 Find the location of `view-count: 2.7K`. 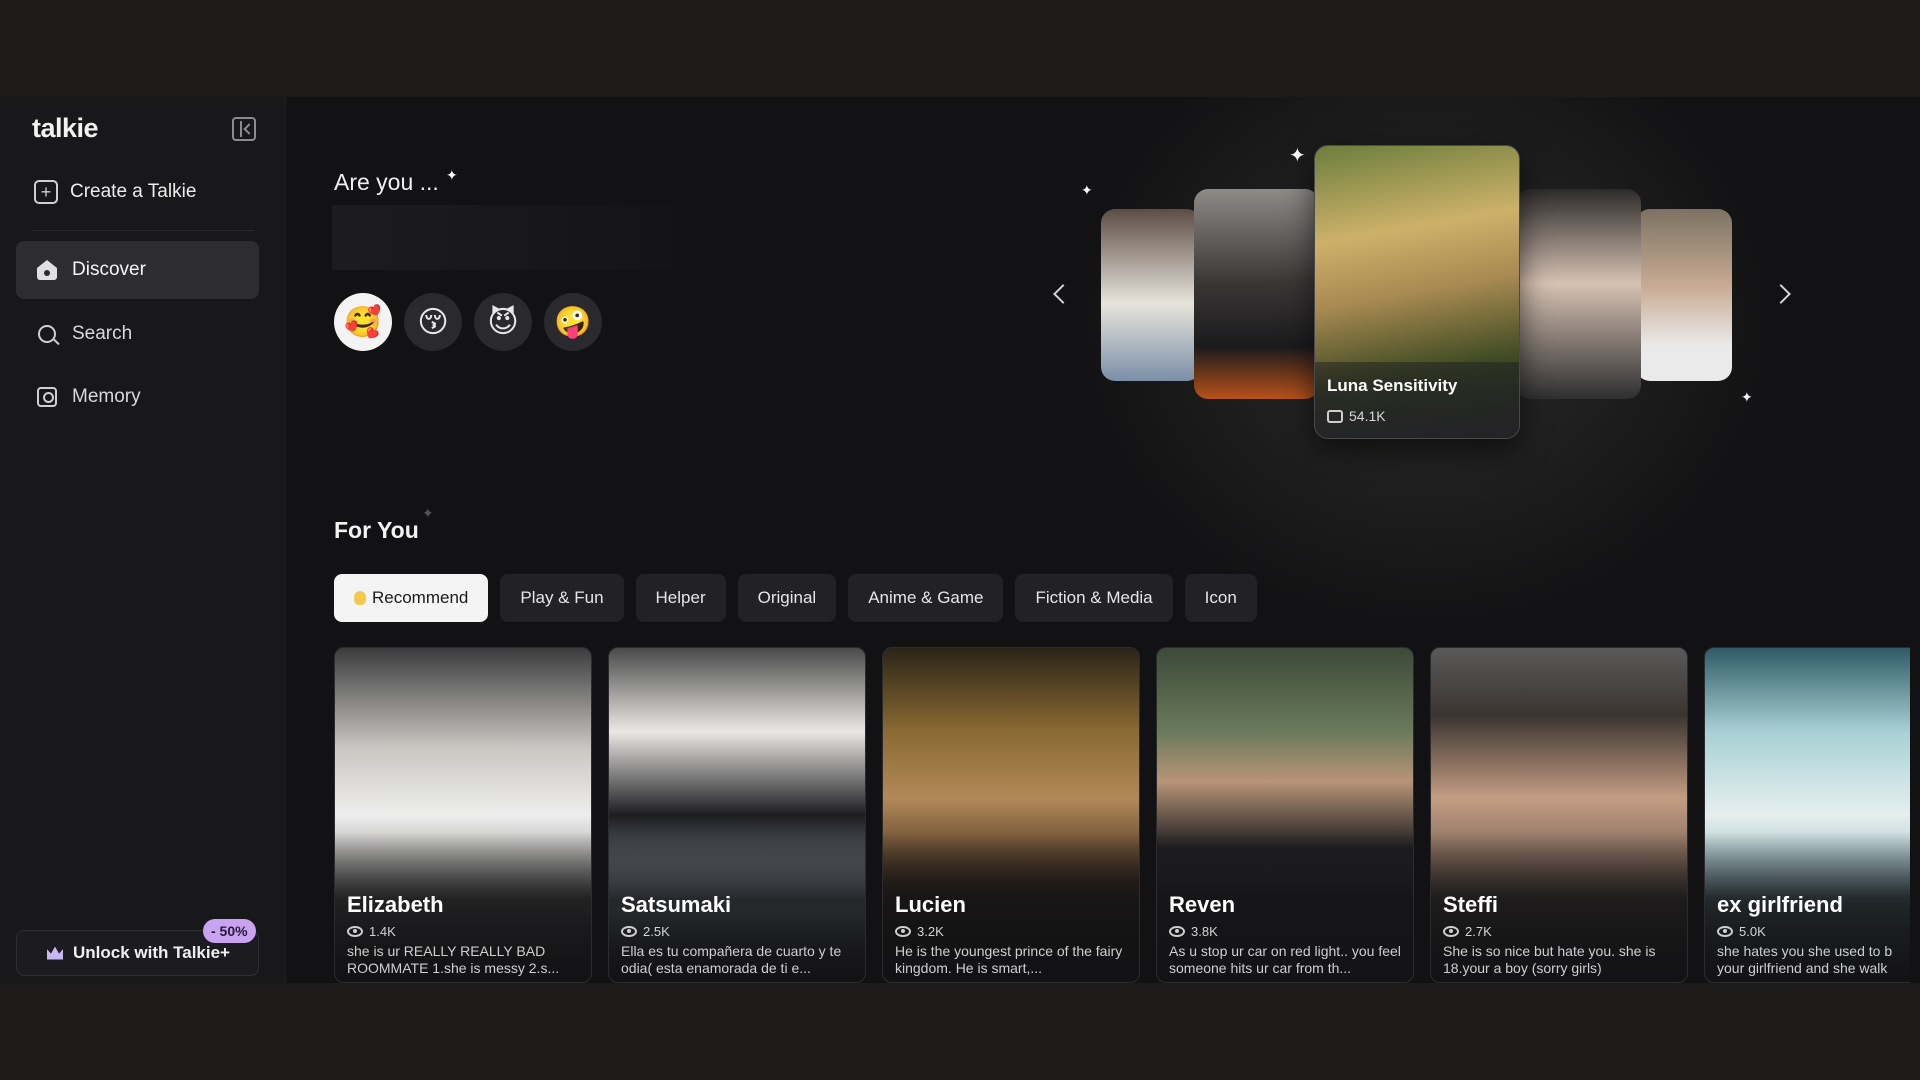

view-count: 2.7K is located at coordinates (1467, 931).